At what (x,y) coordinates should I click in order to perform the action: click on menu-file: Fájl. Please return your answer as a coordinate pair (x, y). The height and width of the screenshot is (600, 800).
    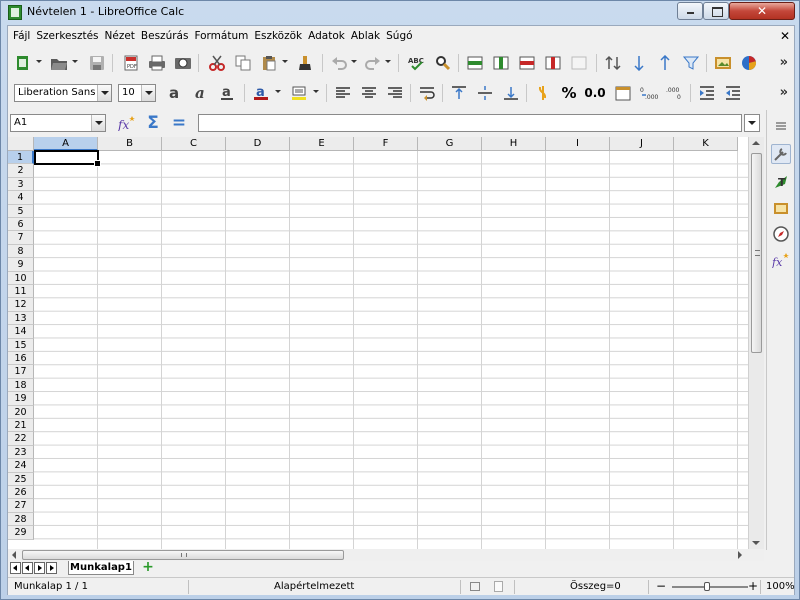
    Looking at the image, I should click on (21, 36).